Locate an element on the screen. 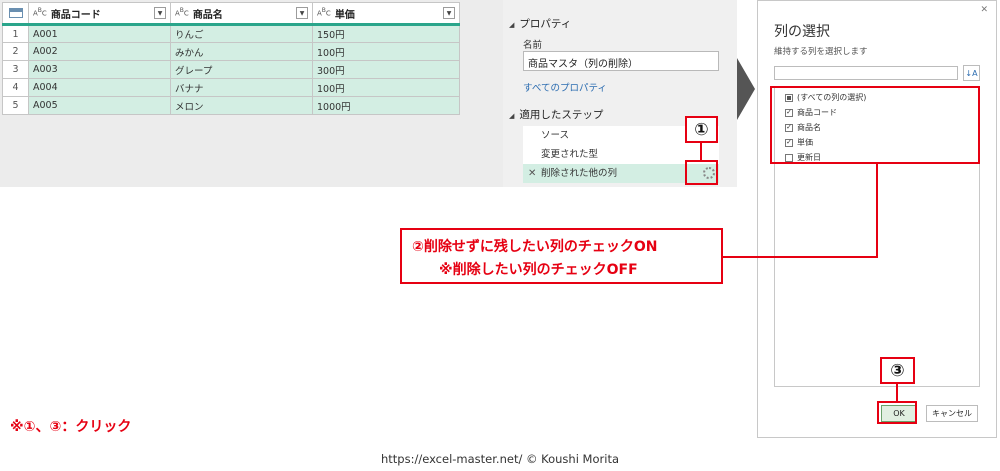 This screenshot has height=471, width=1000. column-header-label: 単価 is located at coordinates (344, 15).